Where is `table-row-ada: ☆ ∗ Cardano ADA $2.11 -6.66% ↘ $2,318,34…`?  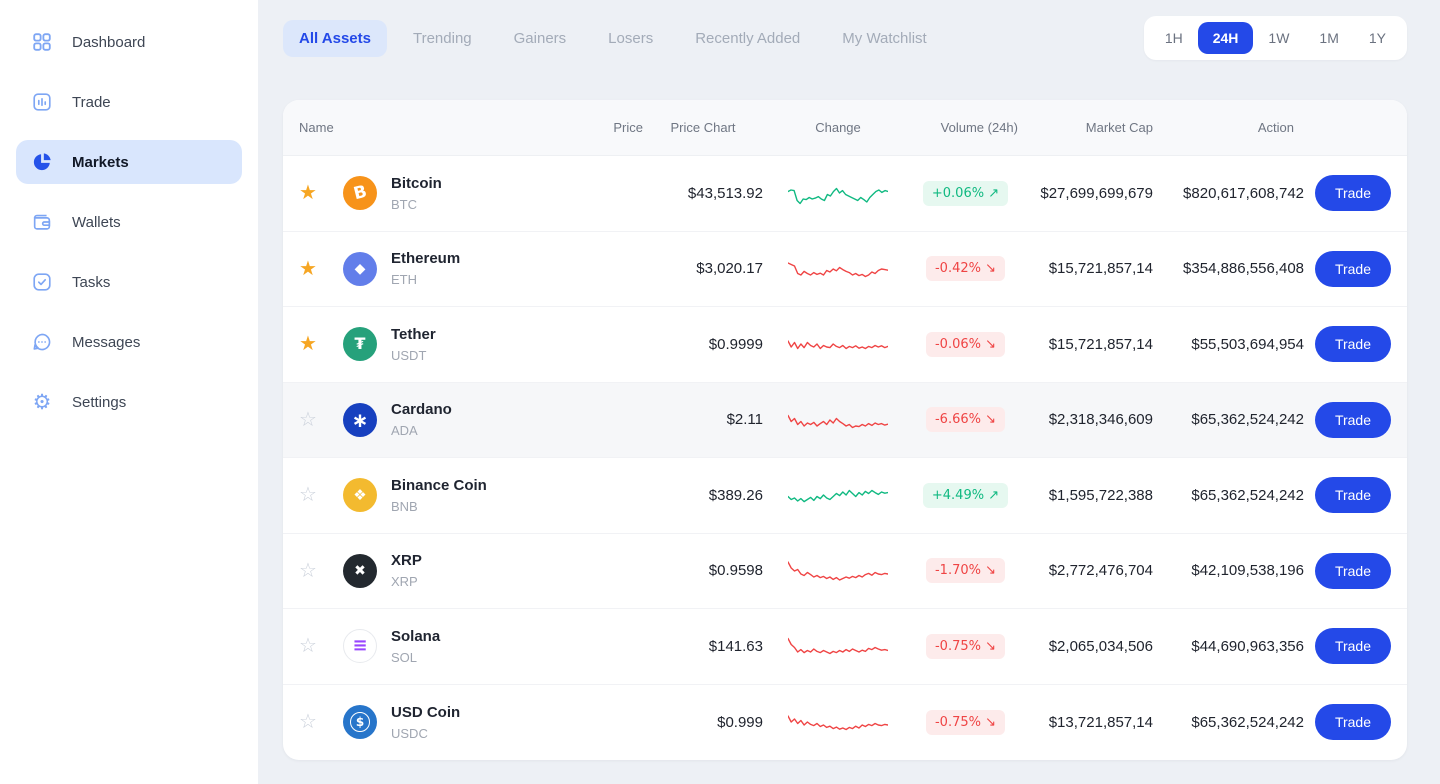 table-row-ada: ☆ ∗ Cardano ADA $2.11 -6.66% ↘ $2,318,34… is located at coordinates (845, 420).